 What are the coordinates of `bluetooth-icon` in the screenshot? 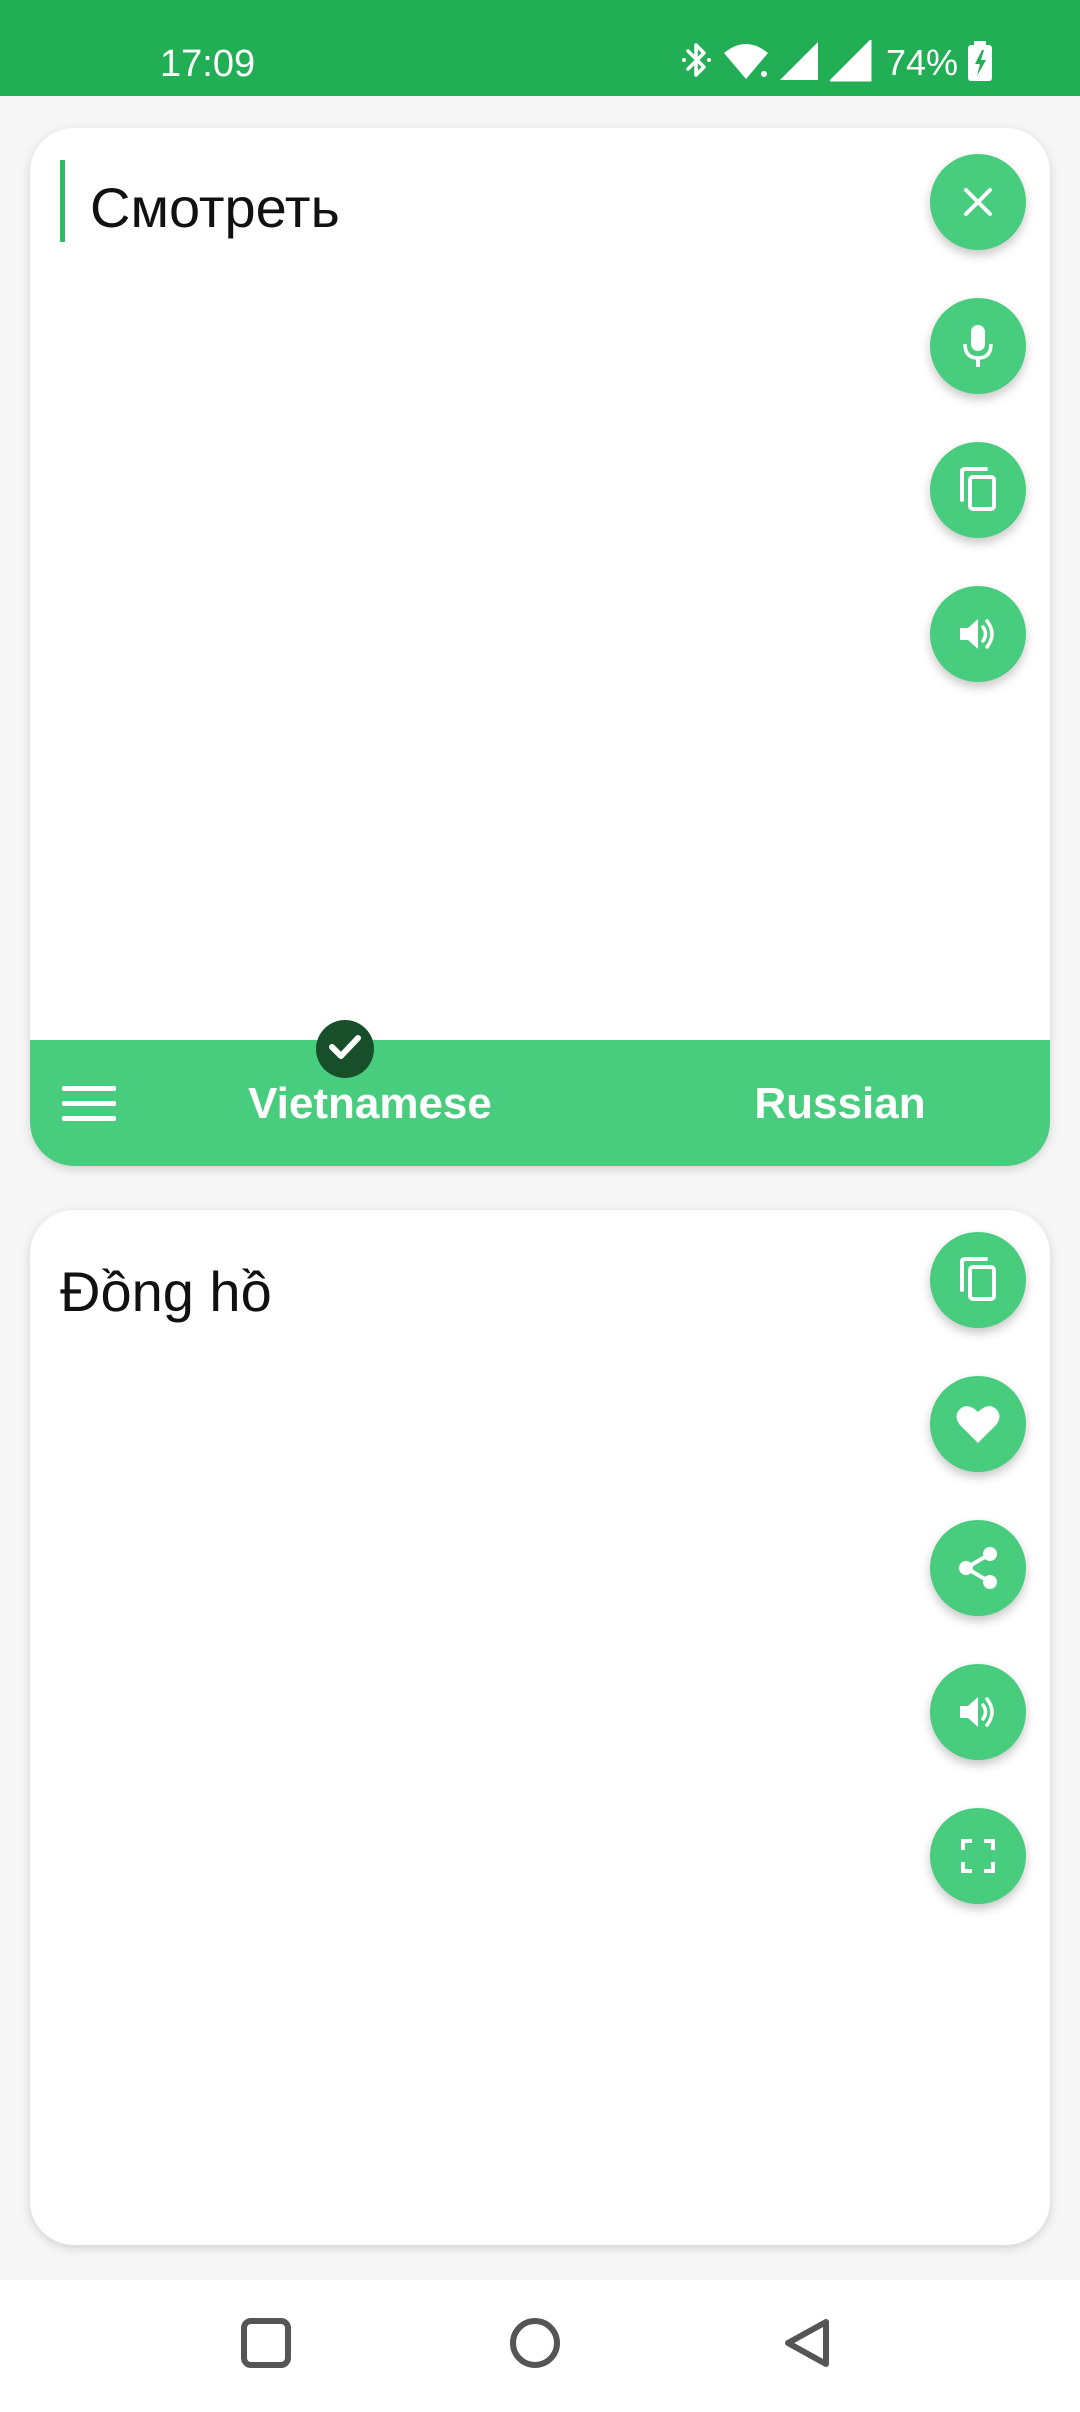 It's located at (697, 63).